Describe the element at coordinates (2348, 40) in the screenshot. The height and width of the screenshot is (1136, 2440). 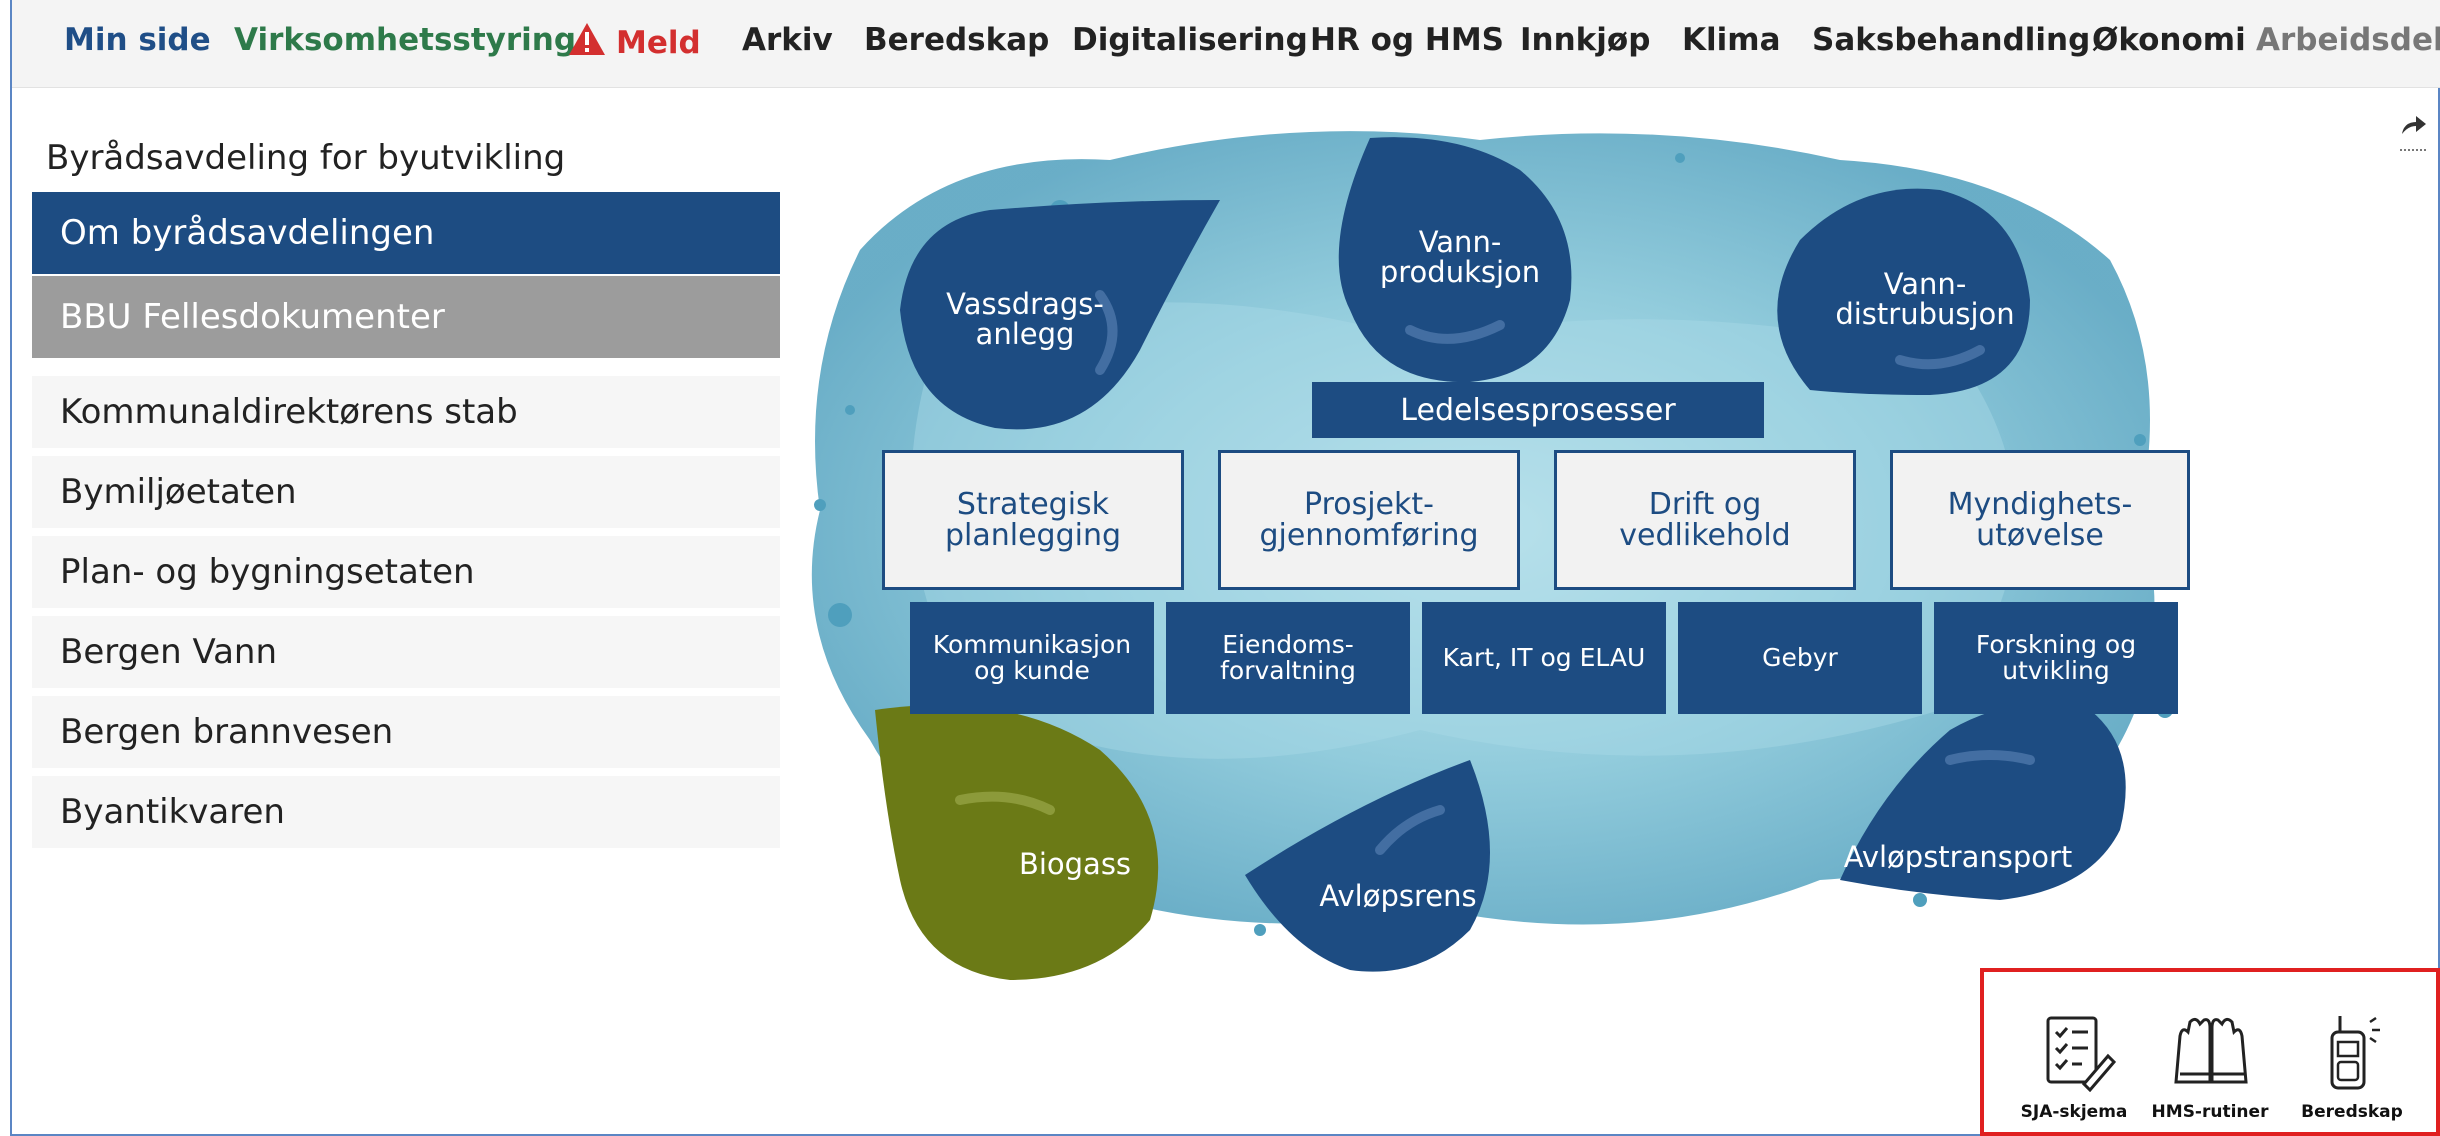
I see `nav-arbeidsdel: Arbeidsdel` at that location.